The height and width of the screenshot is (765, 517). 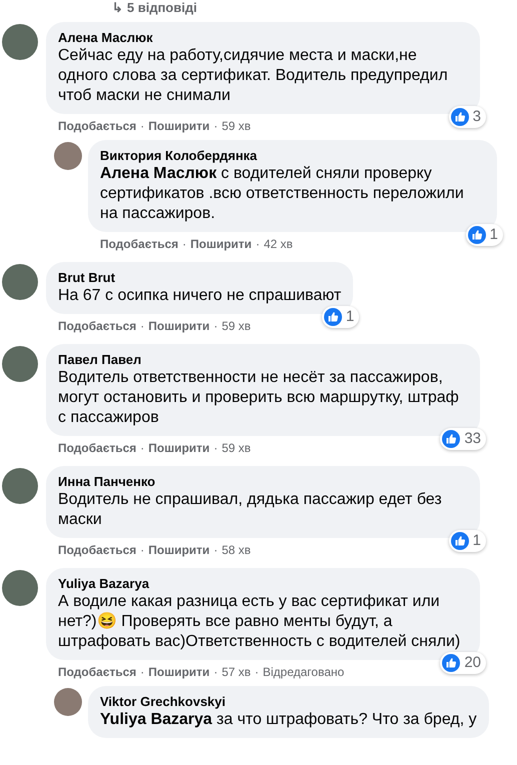 What do you see at coordinates (292, 156) in the screenshot?
I see `author-name: Виктория Колобердянка` at bounding box center [292, 156].